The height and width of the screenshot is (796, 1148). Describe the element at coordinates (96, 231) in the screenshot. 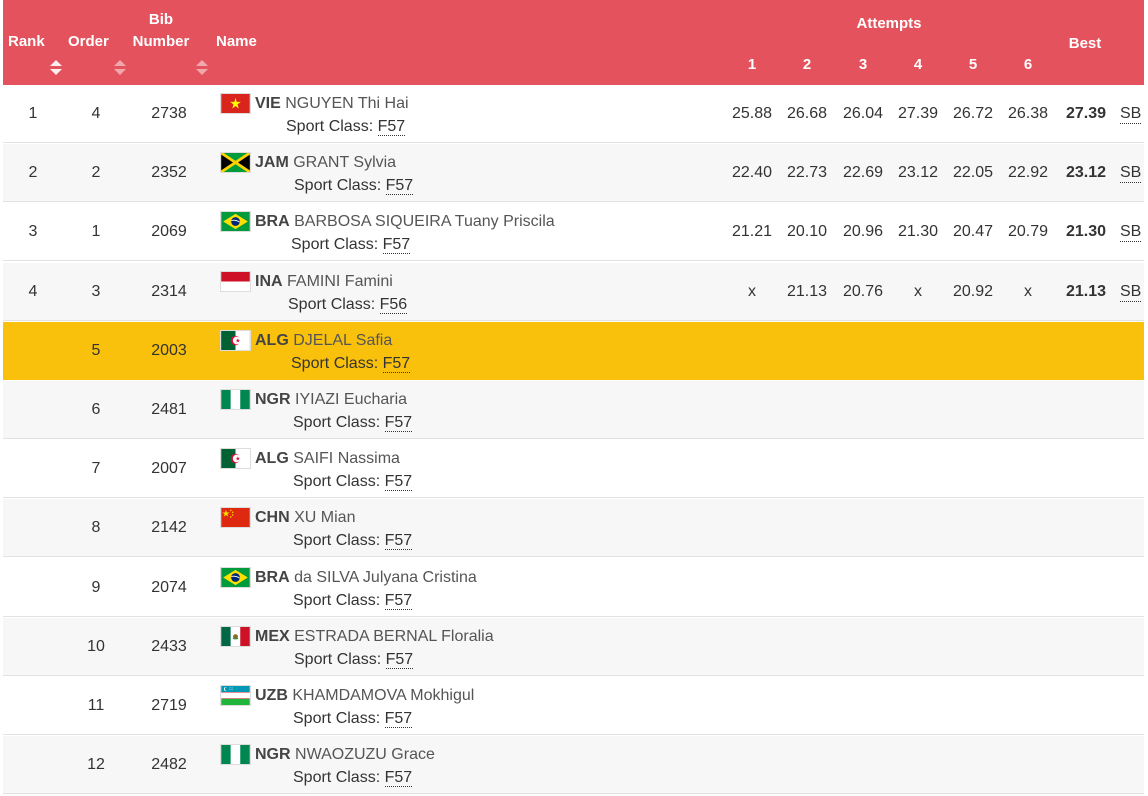

I see `order-cell: 1` at that location.